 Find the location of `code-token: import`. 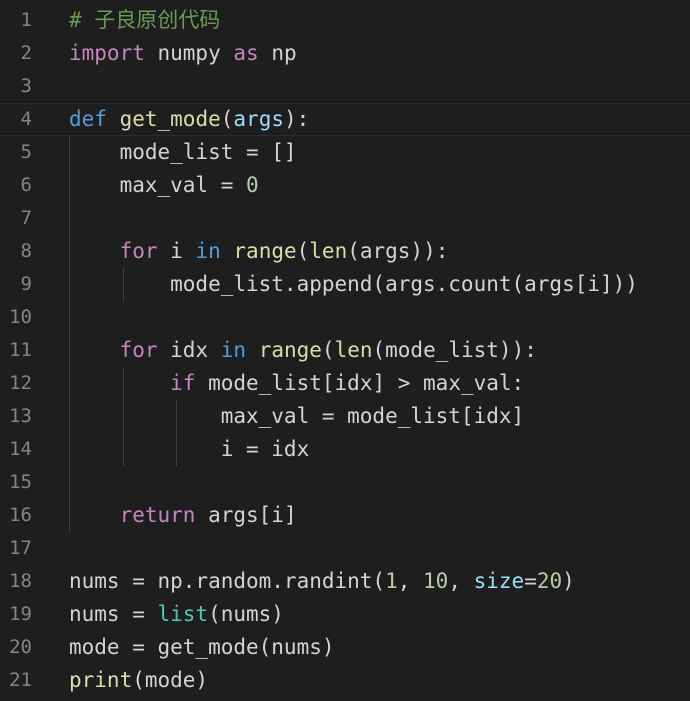

code-token: import is located at coordinates (107, 53).